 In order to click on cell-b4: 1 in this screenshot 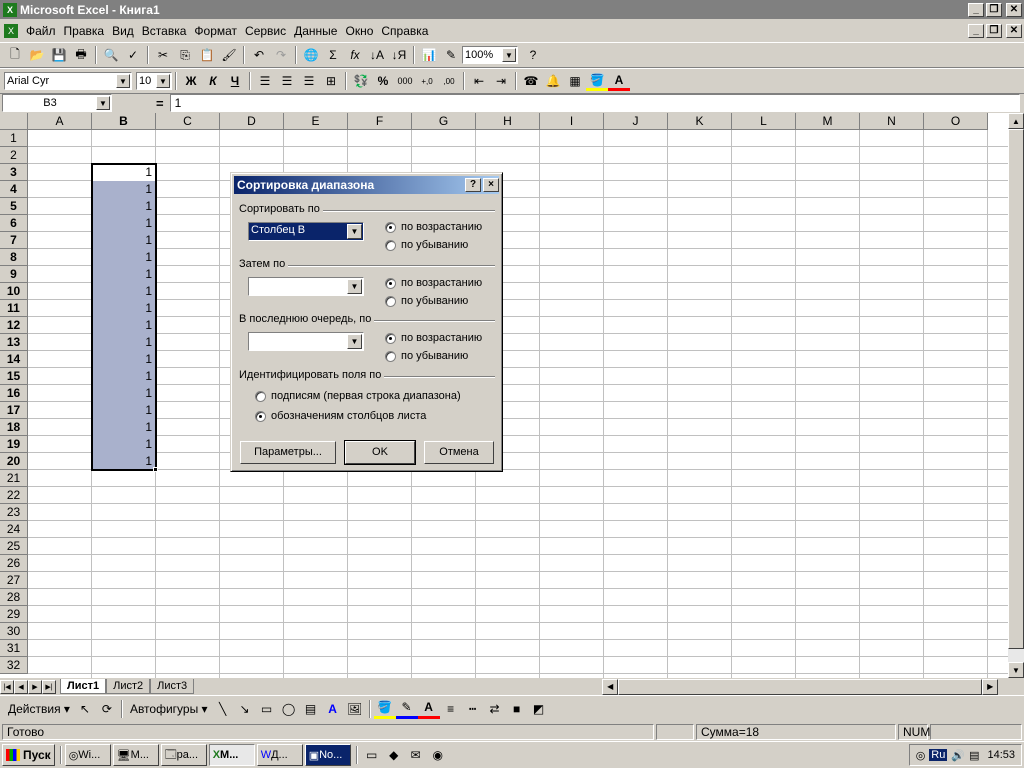, I will do `click(123, 189)`.